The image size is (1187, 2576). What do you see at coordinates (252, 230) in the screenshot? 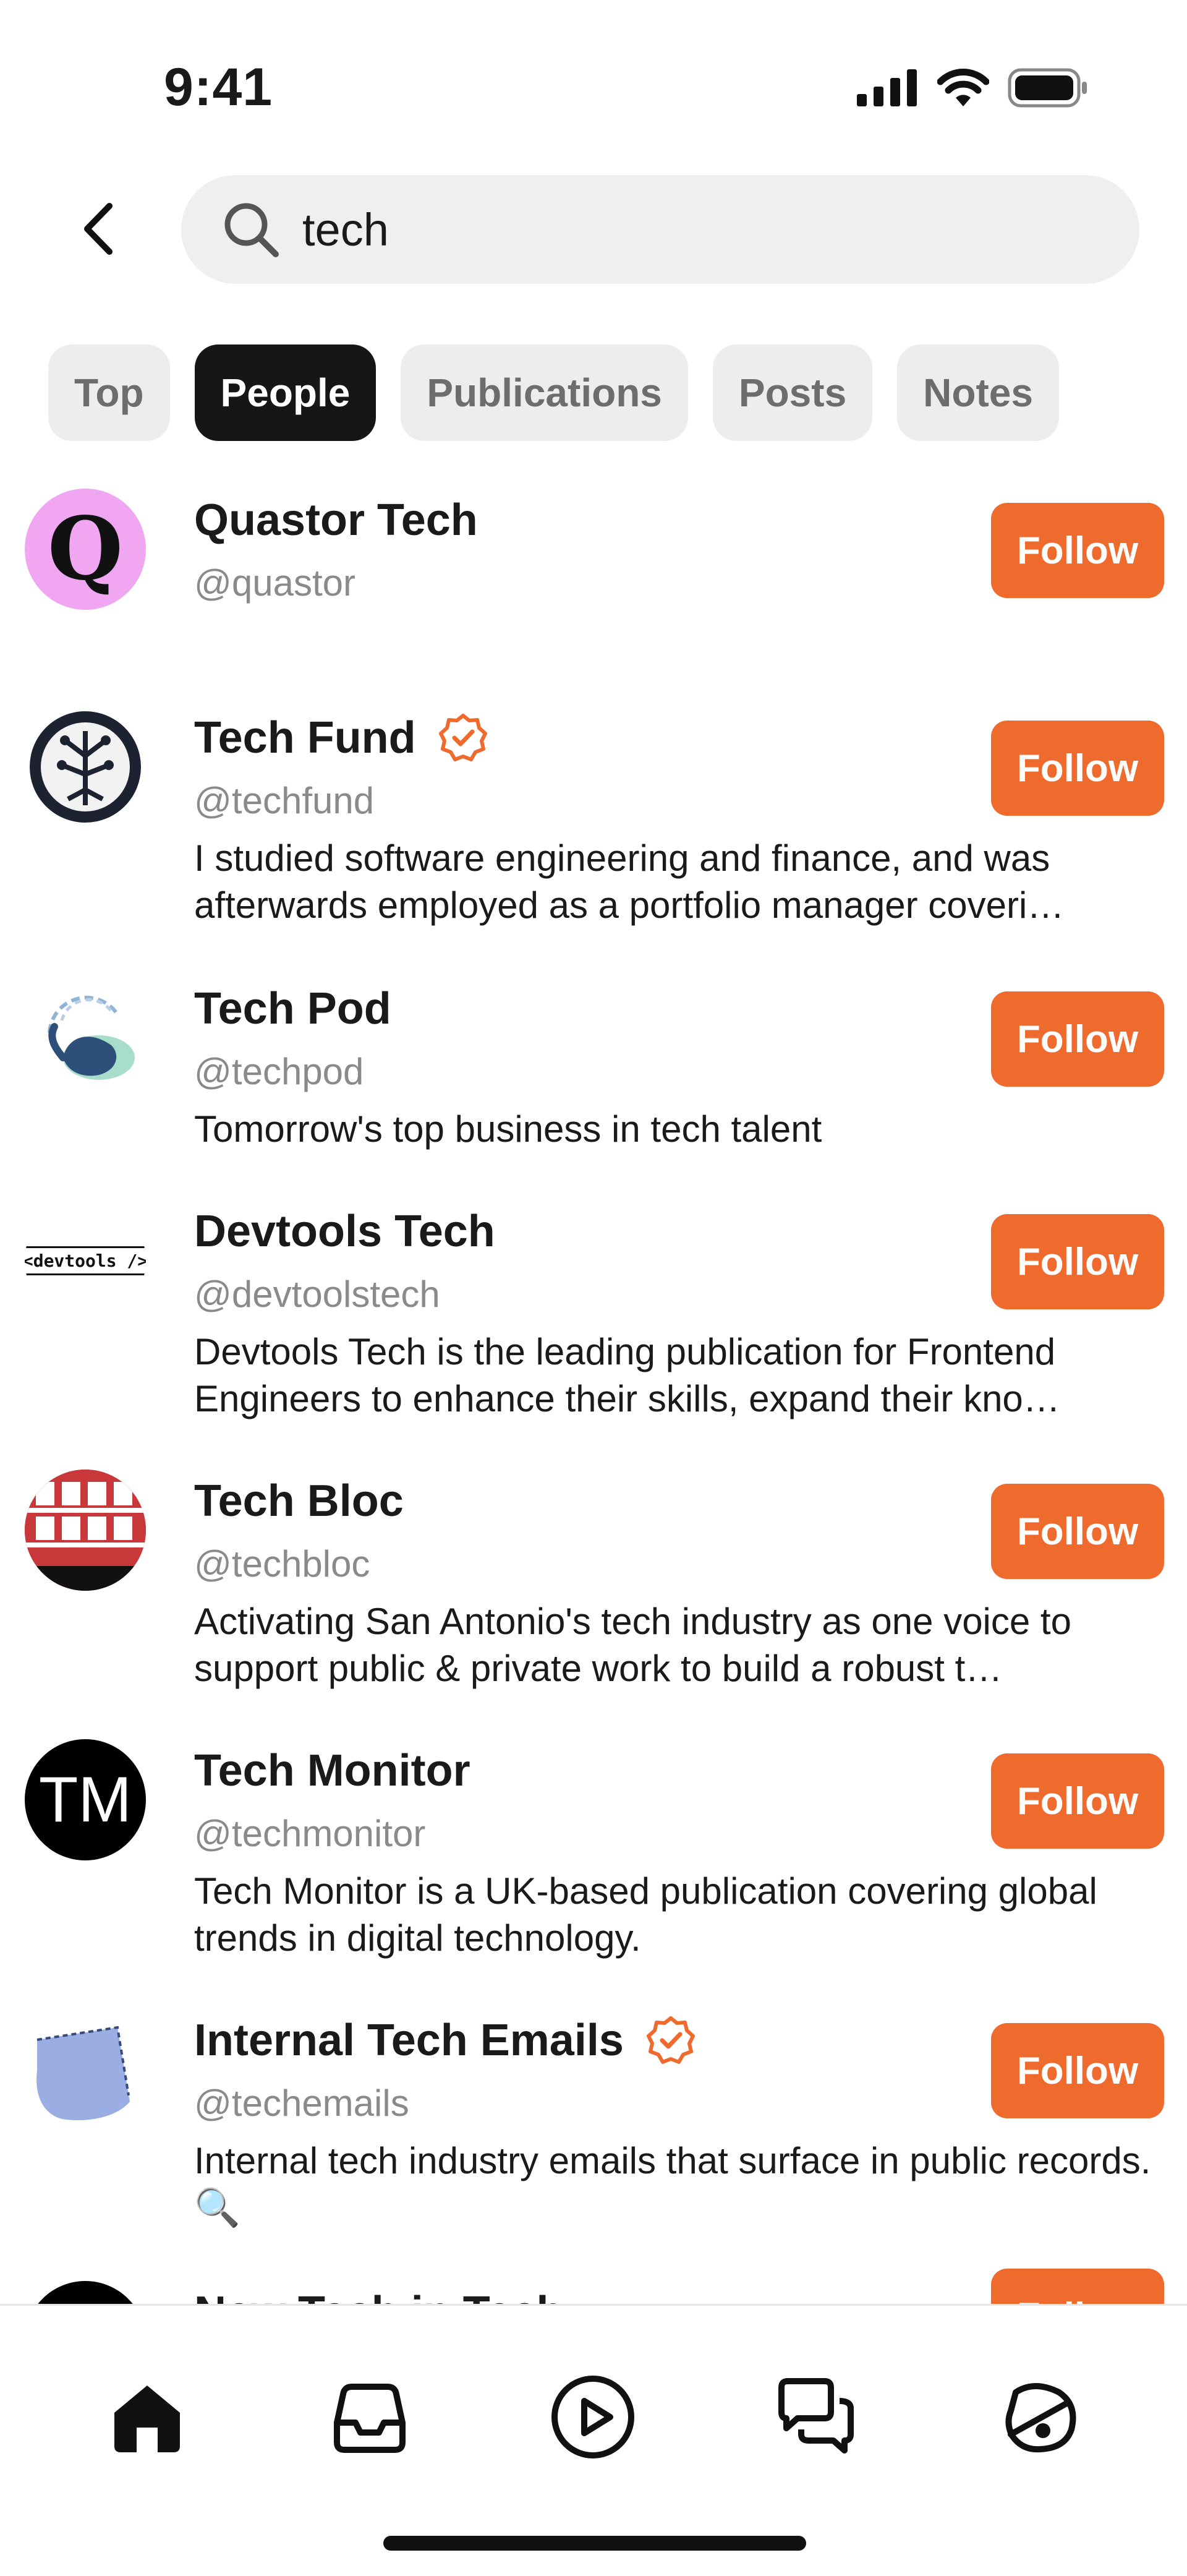
I see `search-icon` at bounding box center [252, 230].